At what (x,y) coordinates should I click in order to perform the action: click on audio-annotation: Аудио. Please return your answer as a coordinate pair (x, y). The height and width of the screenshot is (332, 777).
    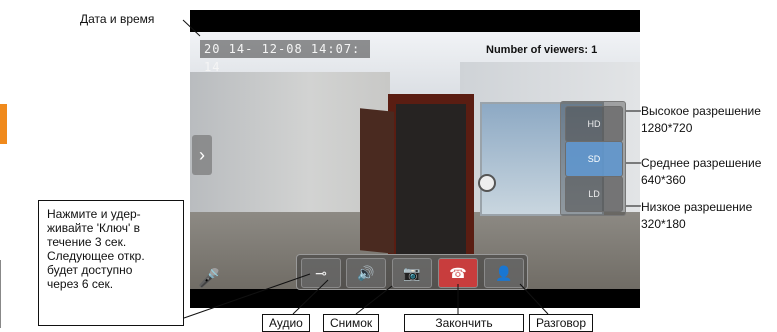
    Looking at the image, I should click on (286, 323).